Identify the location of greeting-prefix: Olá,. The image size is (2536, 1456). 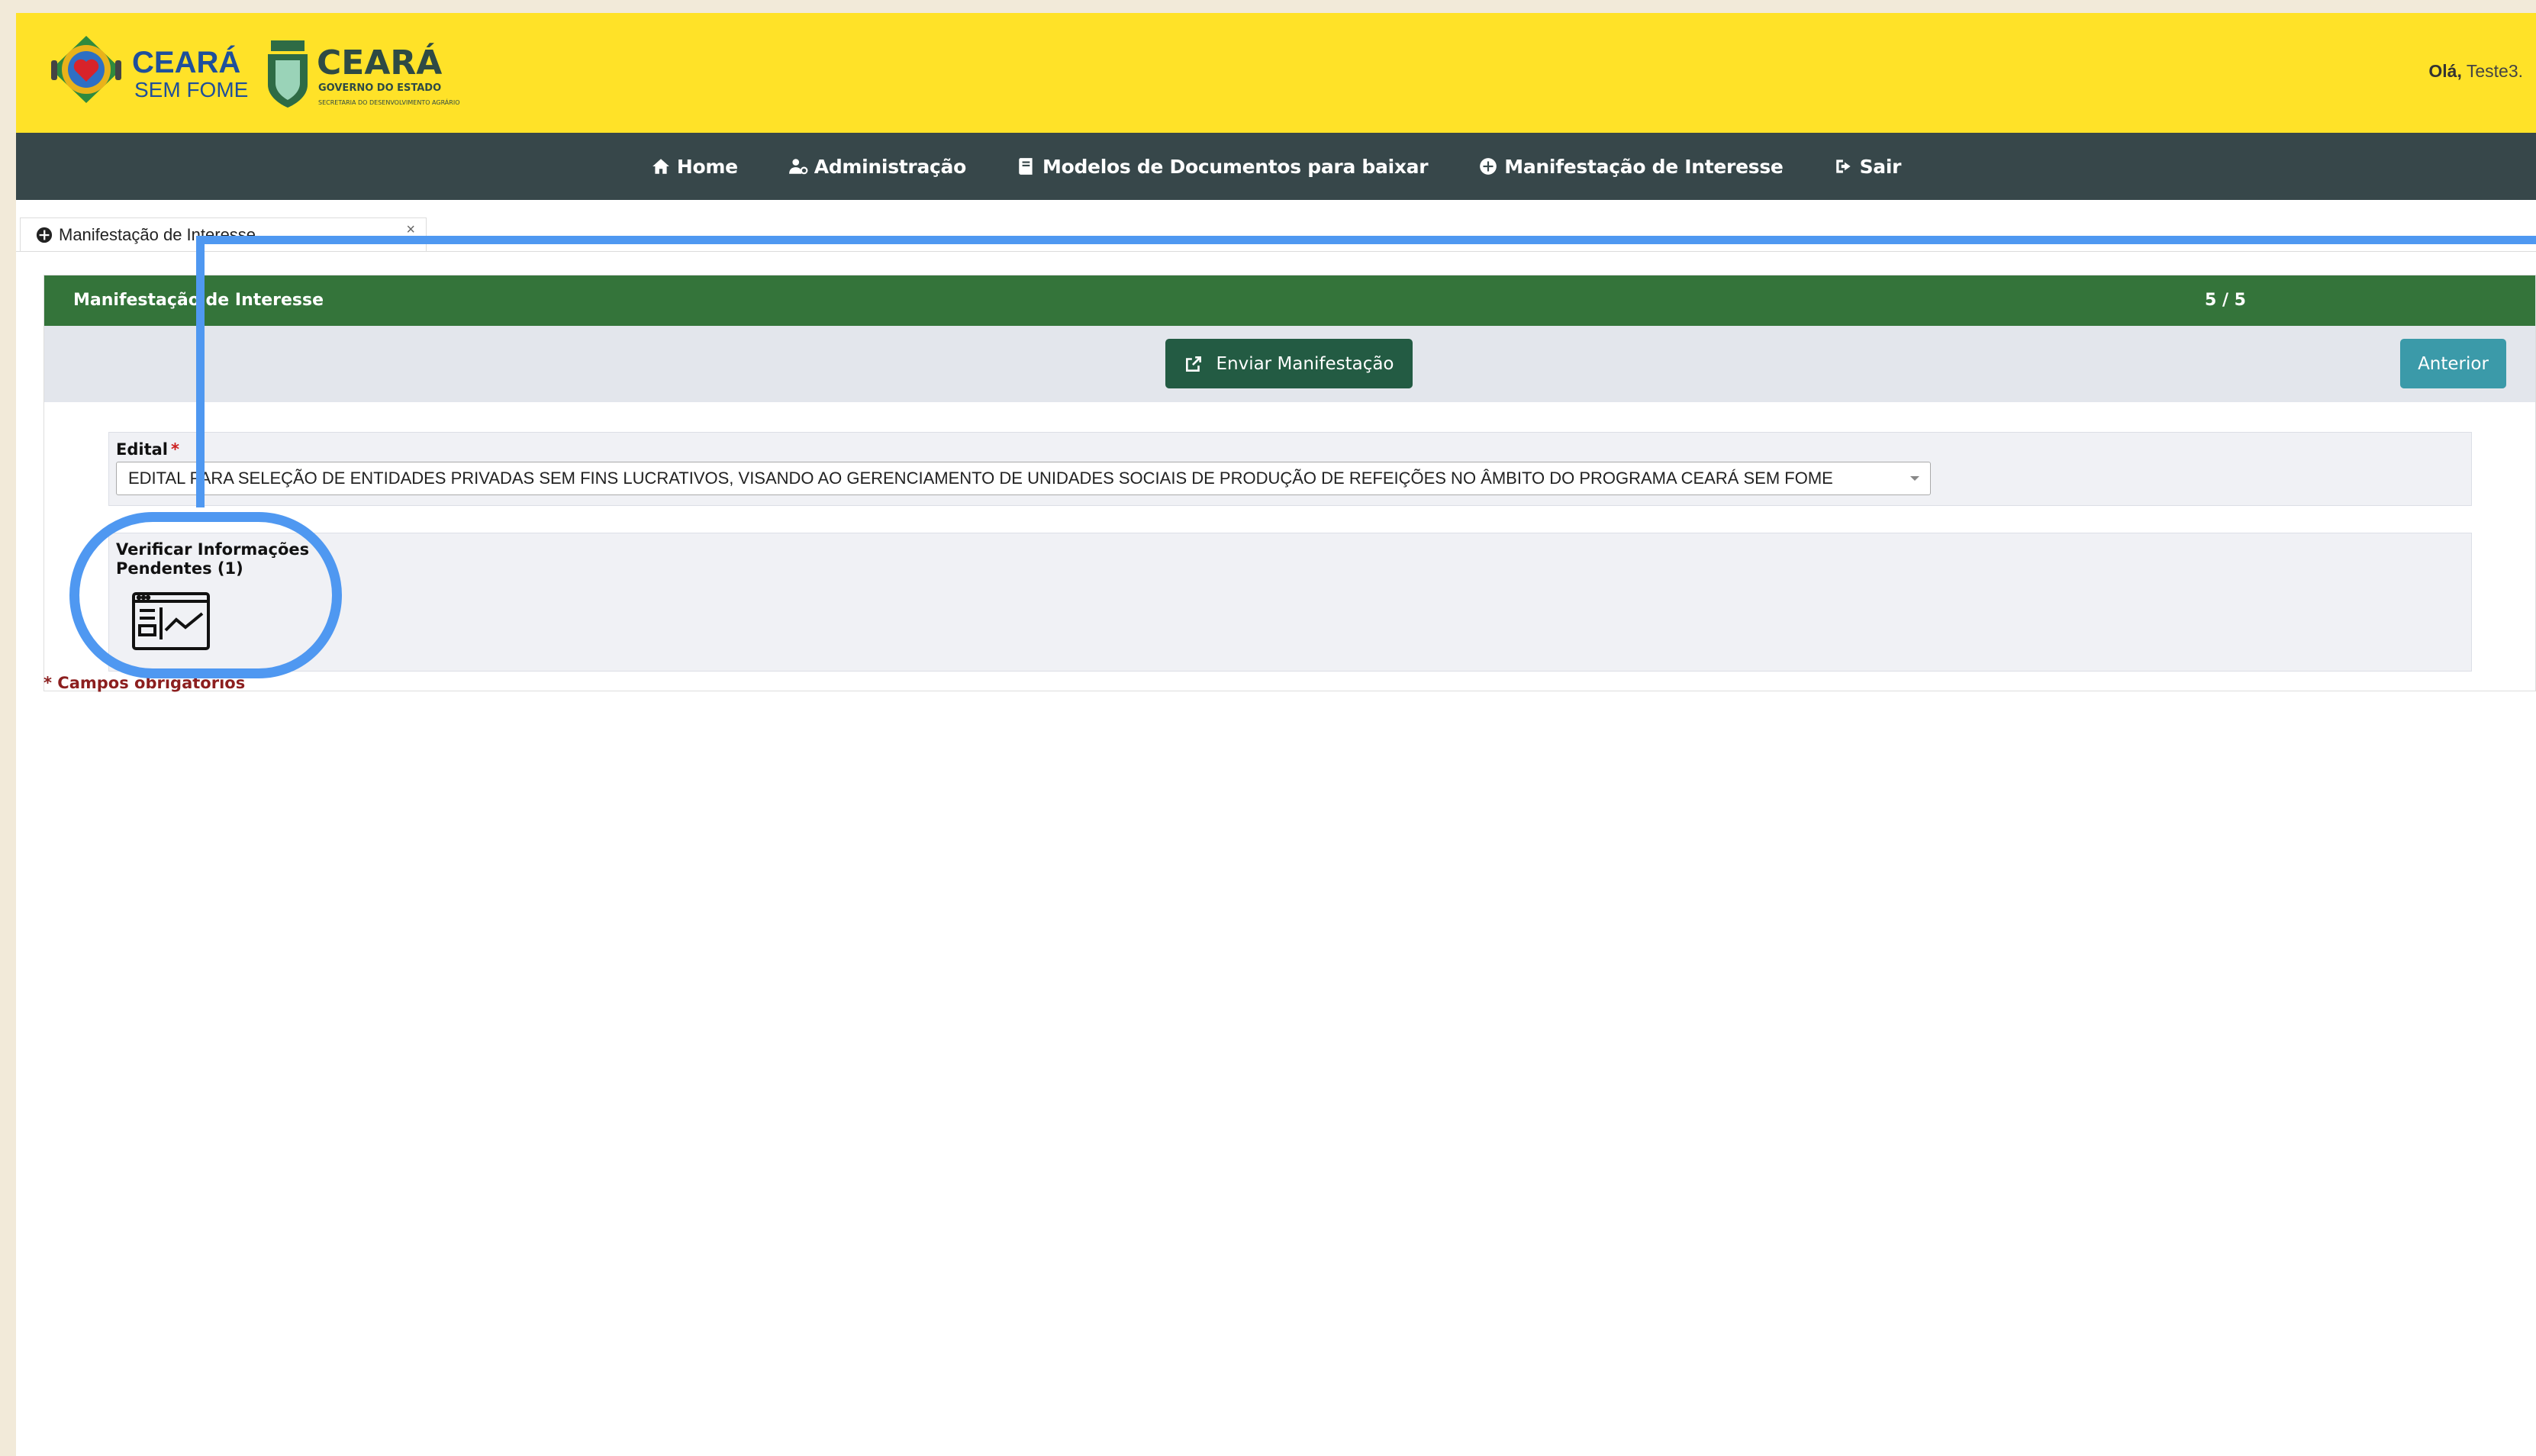
(2445, 71).